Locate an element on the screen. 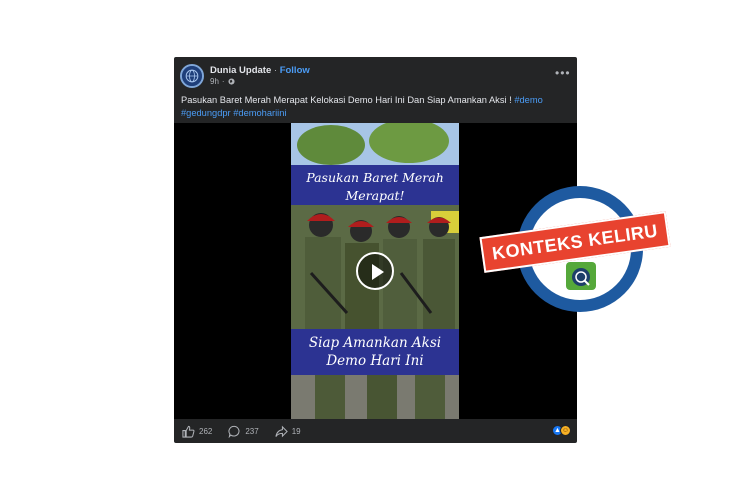 The image size is (750, 500). post-meta: 9h · is located at coordinates (222, 81).